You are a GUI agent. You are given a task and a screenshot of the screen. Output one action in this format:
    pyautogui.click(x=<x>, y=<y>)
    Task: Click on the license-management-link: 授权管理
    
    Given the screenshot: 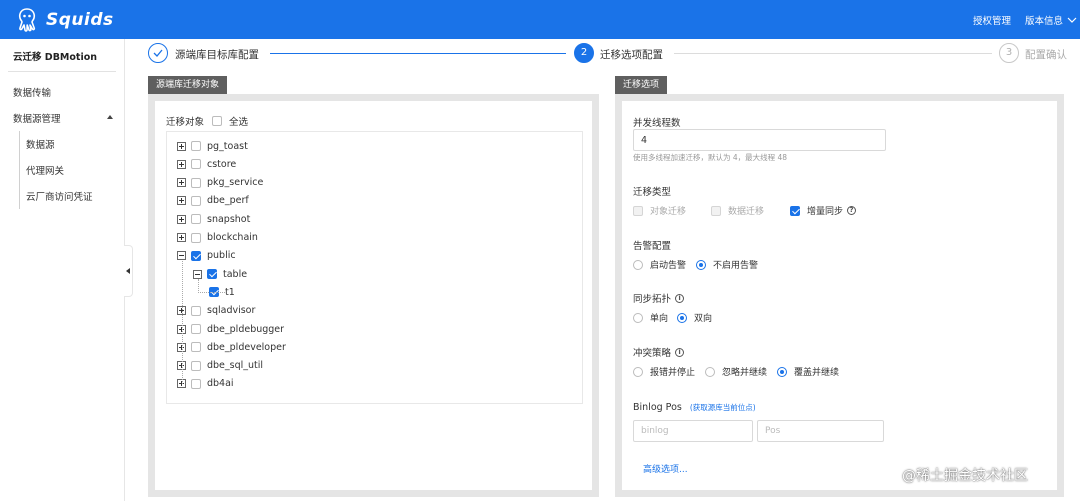 What is the action you would take?
    pyautogui.click(x=992, y=20)
    